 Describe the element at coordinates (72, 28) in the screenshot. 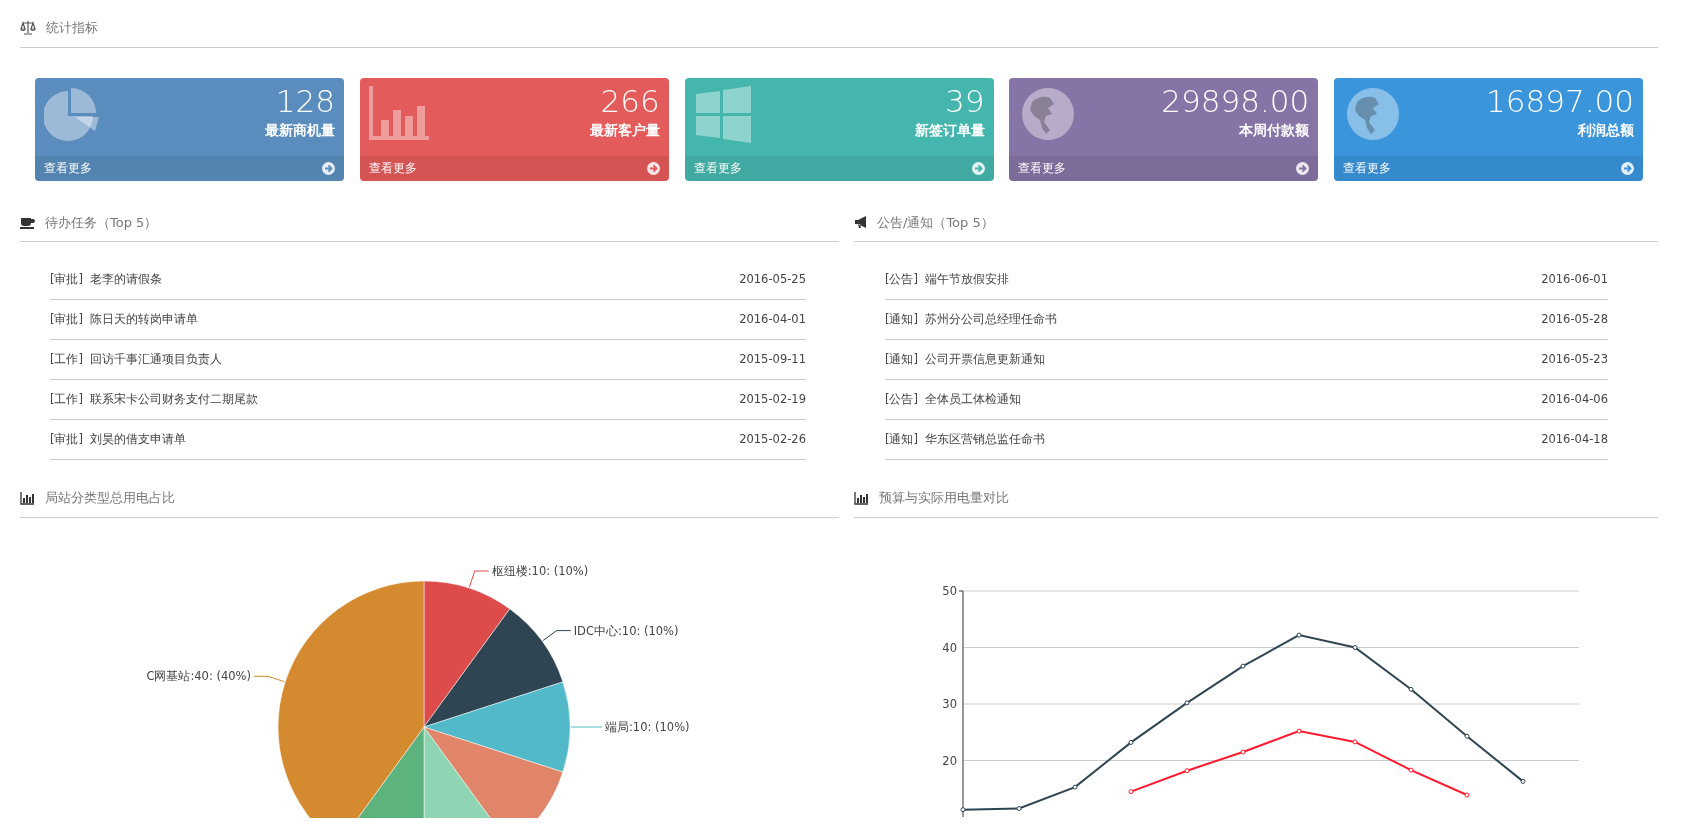

I see `section-title: 统计指标` at that location.